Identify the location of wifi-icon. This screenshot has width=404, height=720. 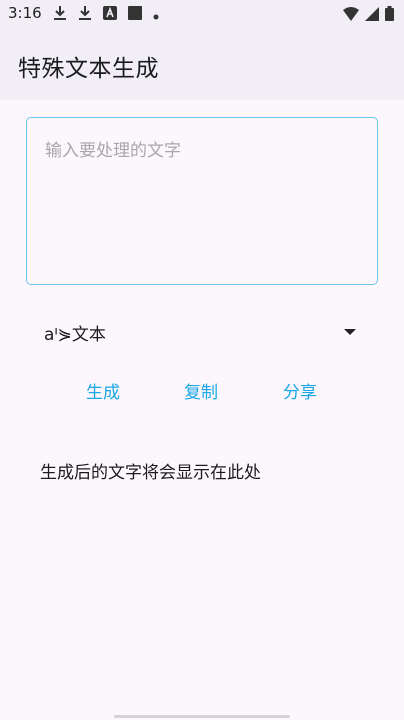
(351, 15).